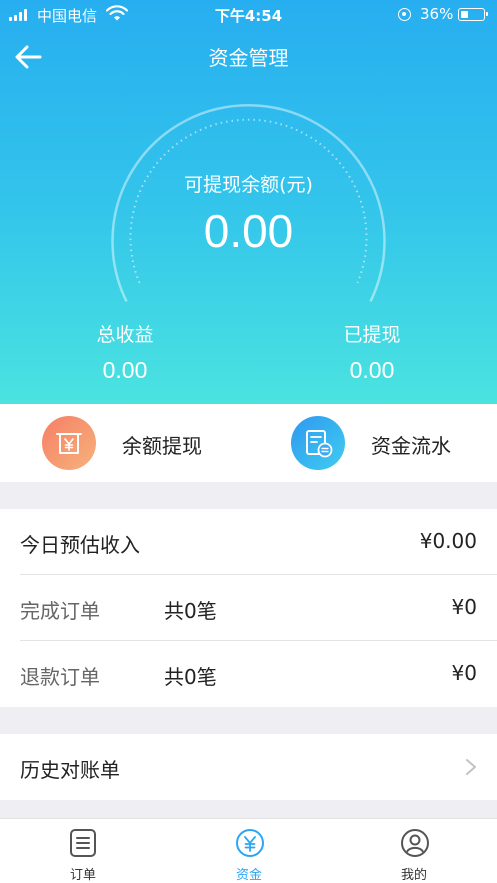  What do you see at coordinates (372, 352) in the screenshot?
I see `withdrawn-stat: 已提现 0.00` at bounding box center [372, 352].